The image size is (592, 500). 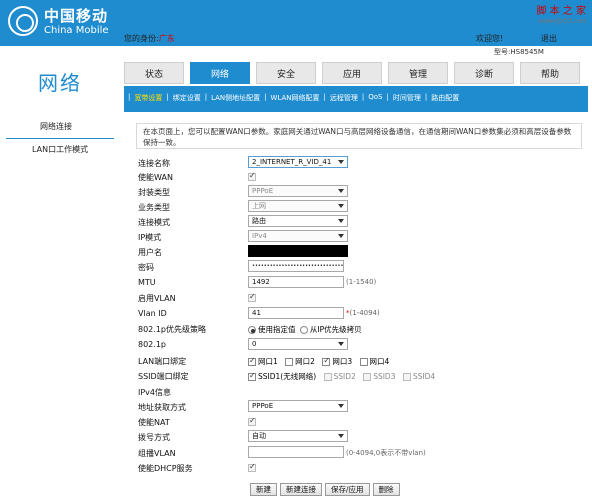 What do you see at coordinates (252, 330) in the screenshot?
I see `policy-specified-radio` at bounding box center [252, 330].